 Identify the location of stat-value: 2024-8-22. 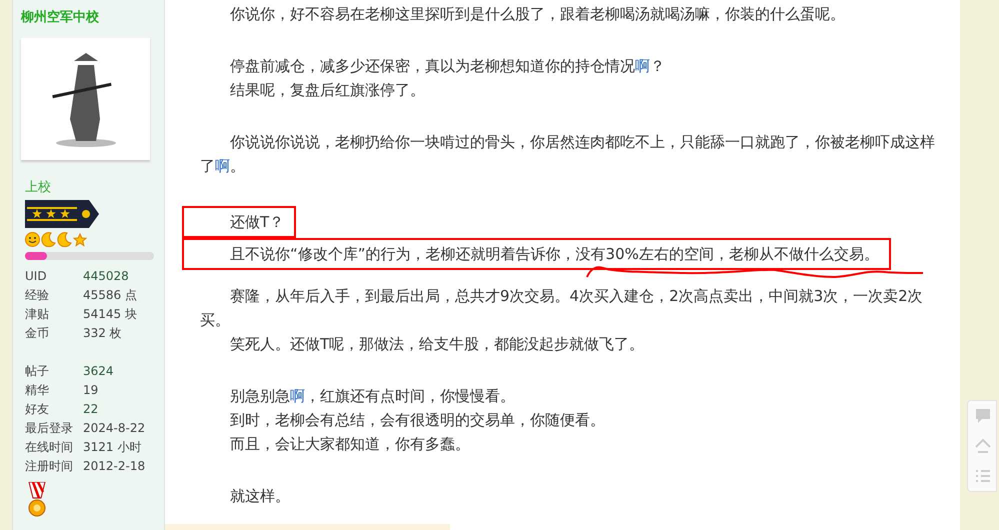
(114, 428).